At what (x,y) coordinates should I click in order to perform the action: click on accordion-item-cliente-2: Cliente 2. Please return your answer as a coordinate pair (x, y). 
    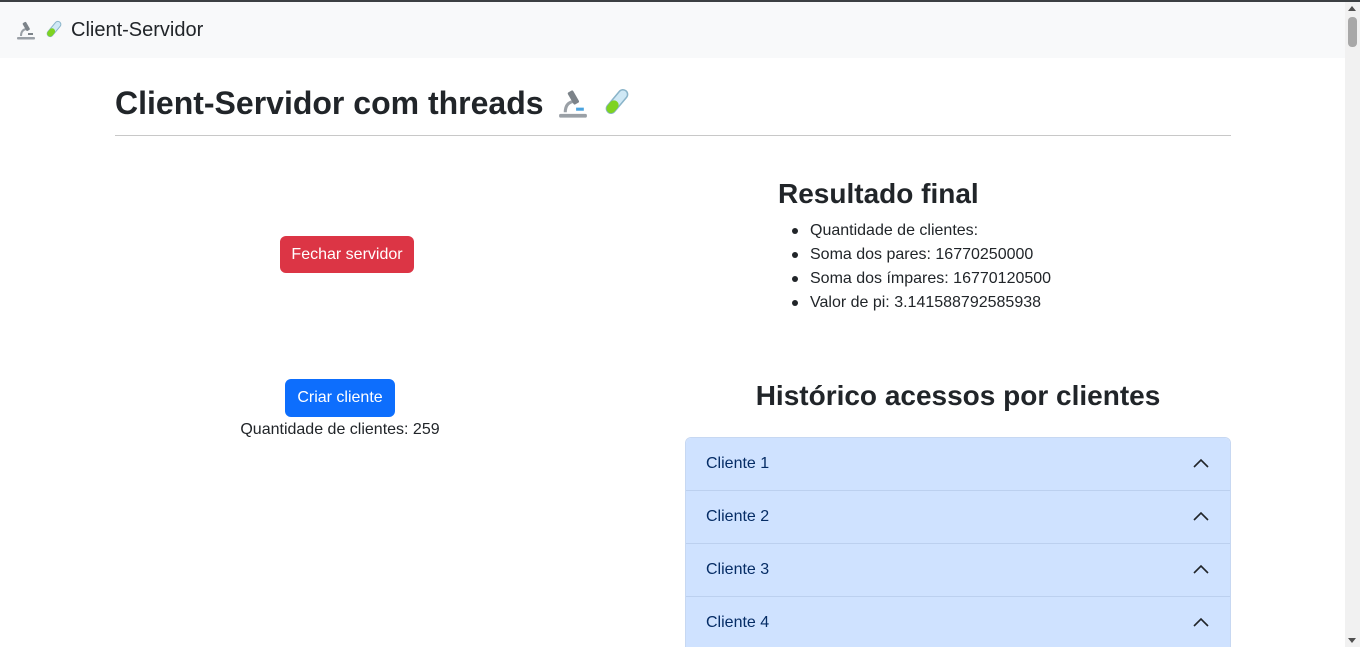
    Looking at the image, I should click on (958, 517).